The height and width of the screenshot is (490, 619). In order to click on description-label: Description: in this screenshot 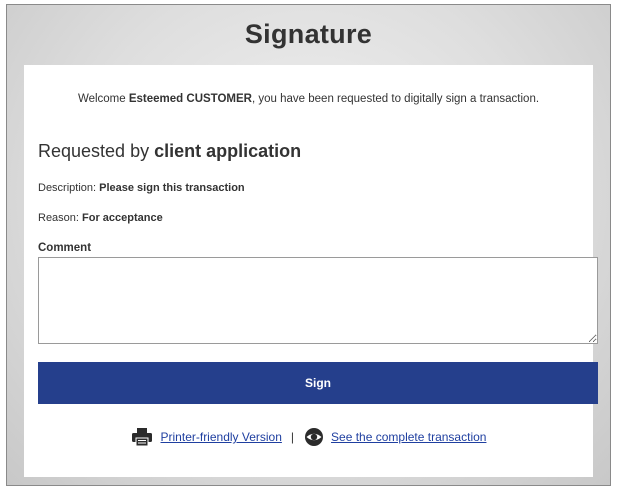, I will do `click(69, 188)`.